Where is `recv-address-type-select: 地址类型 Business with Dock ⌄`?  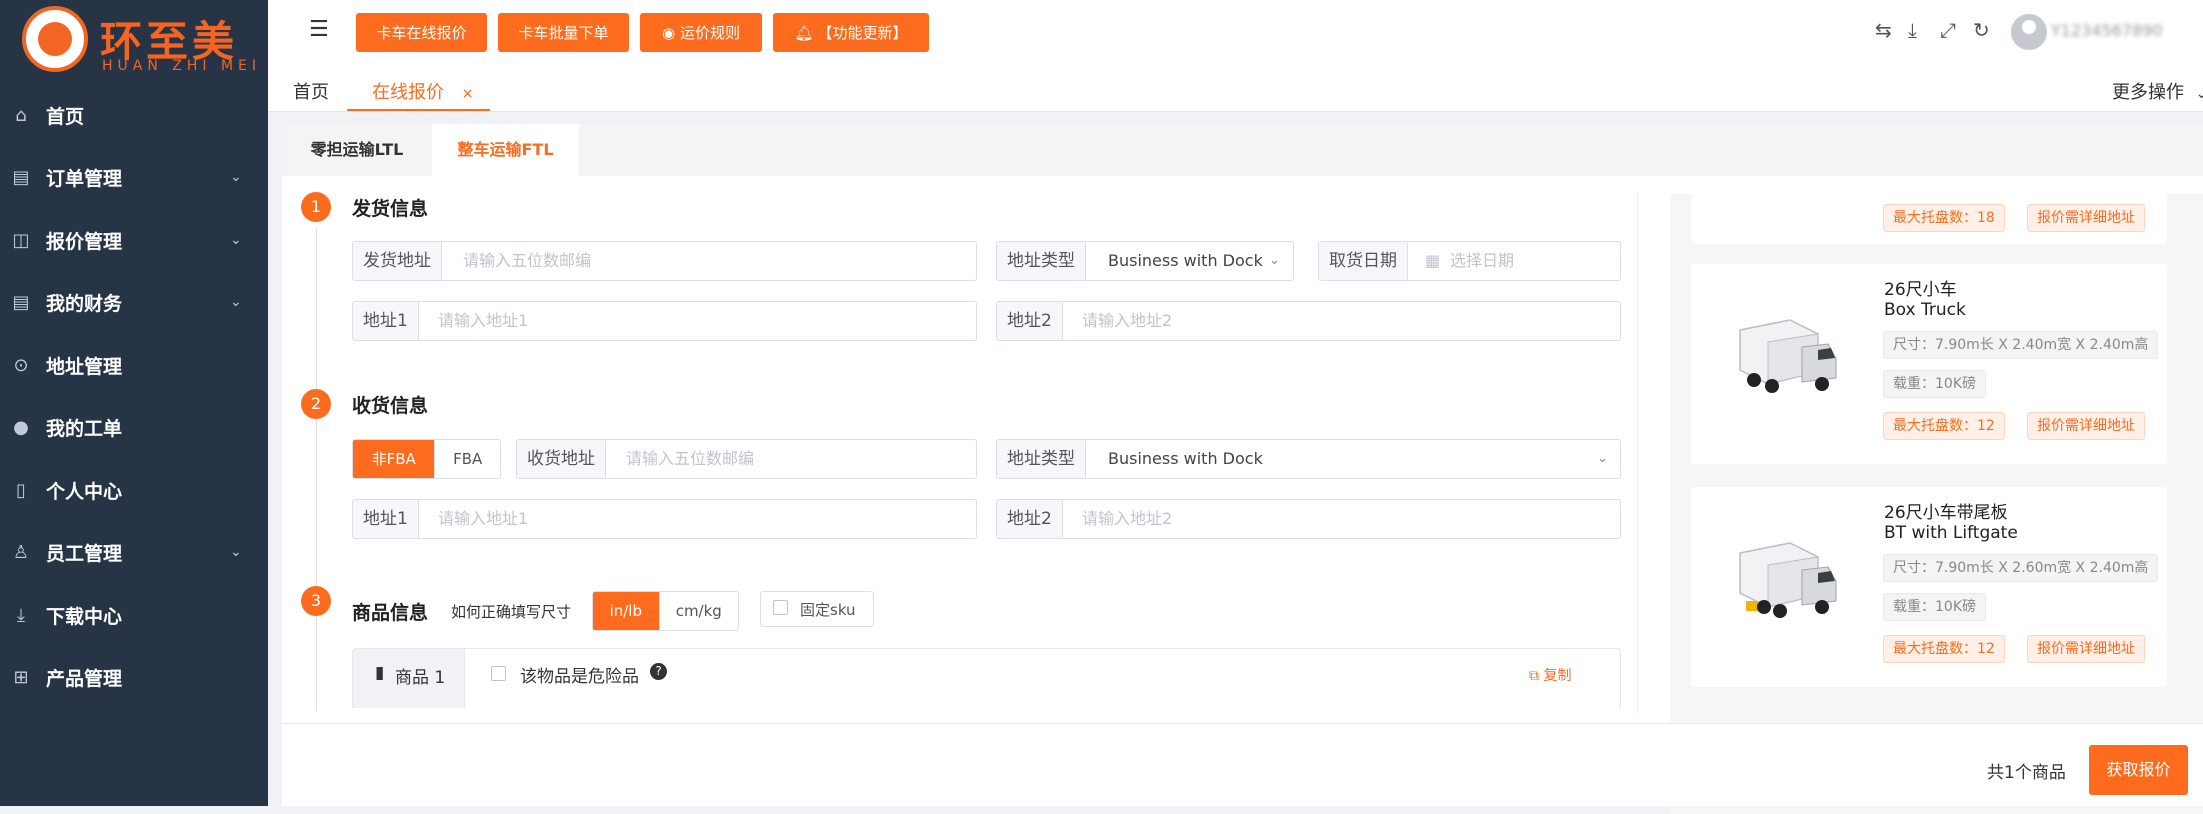 recv-address-type-select: 地址类型 Business with Dock ⌄ is located at coordinates (1308, 459).